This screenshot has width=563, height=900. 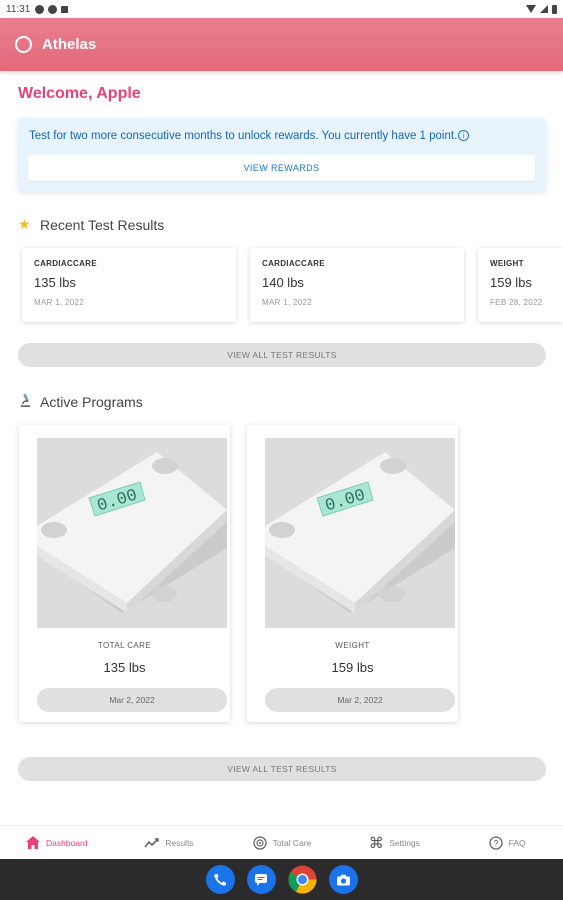 What do you see at coordinates (376, 843) in the screenshot?
I see `command-icon: ⌘` at bounding box center [376, 843].